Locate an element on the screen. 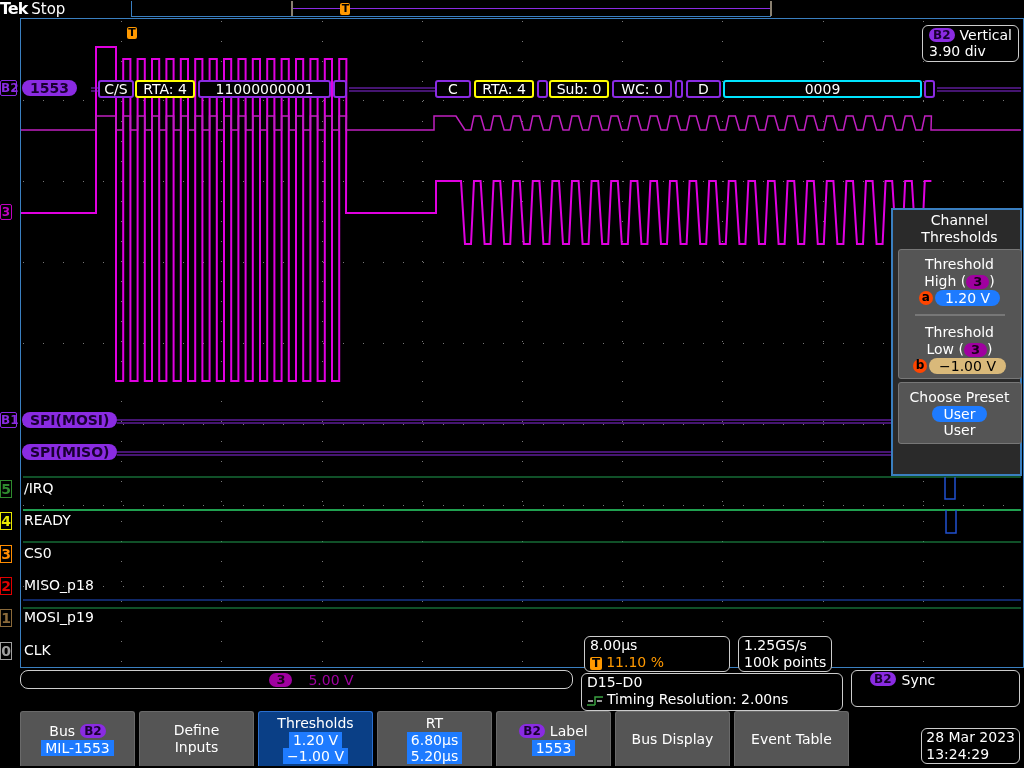 The image size is (1024, 768). button-value: 1.20 V is located at coordinates (315, 739).